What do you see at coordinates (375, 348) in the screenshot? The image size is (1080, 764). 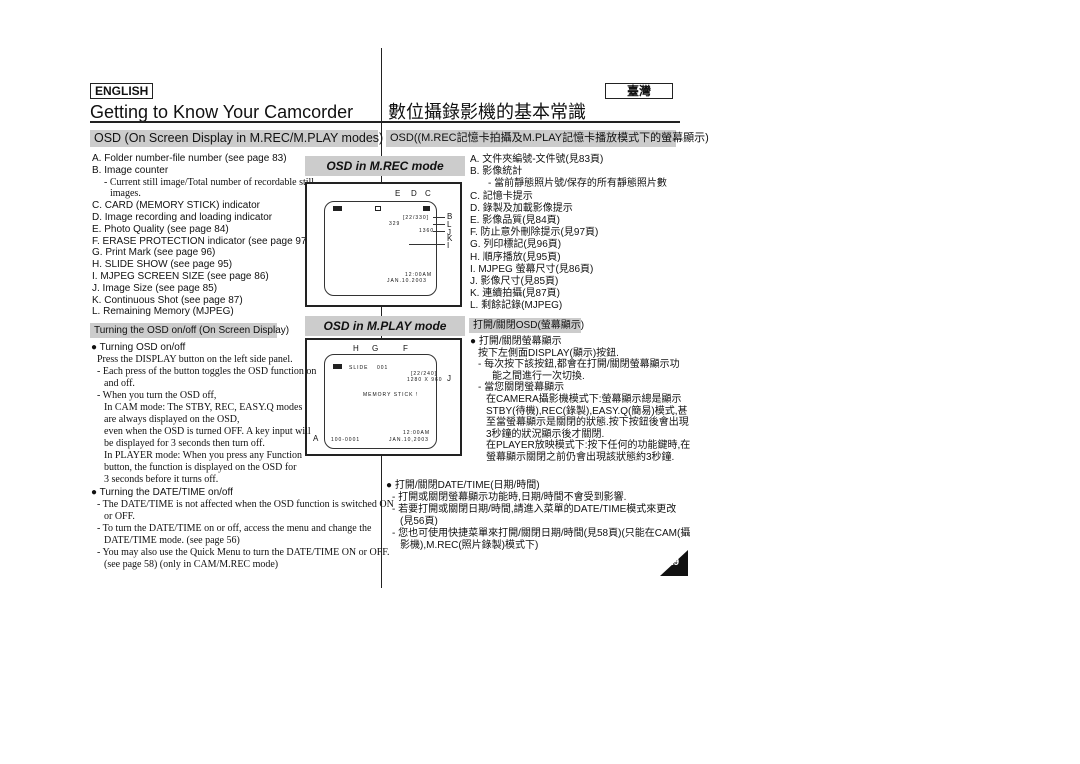 I see `callout-g: G` at bounding box center [375, 348].